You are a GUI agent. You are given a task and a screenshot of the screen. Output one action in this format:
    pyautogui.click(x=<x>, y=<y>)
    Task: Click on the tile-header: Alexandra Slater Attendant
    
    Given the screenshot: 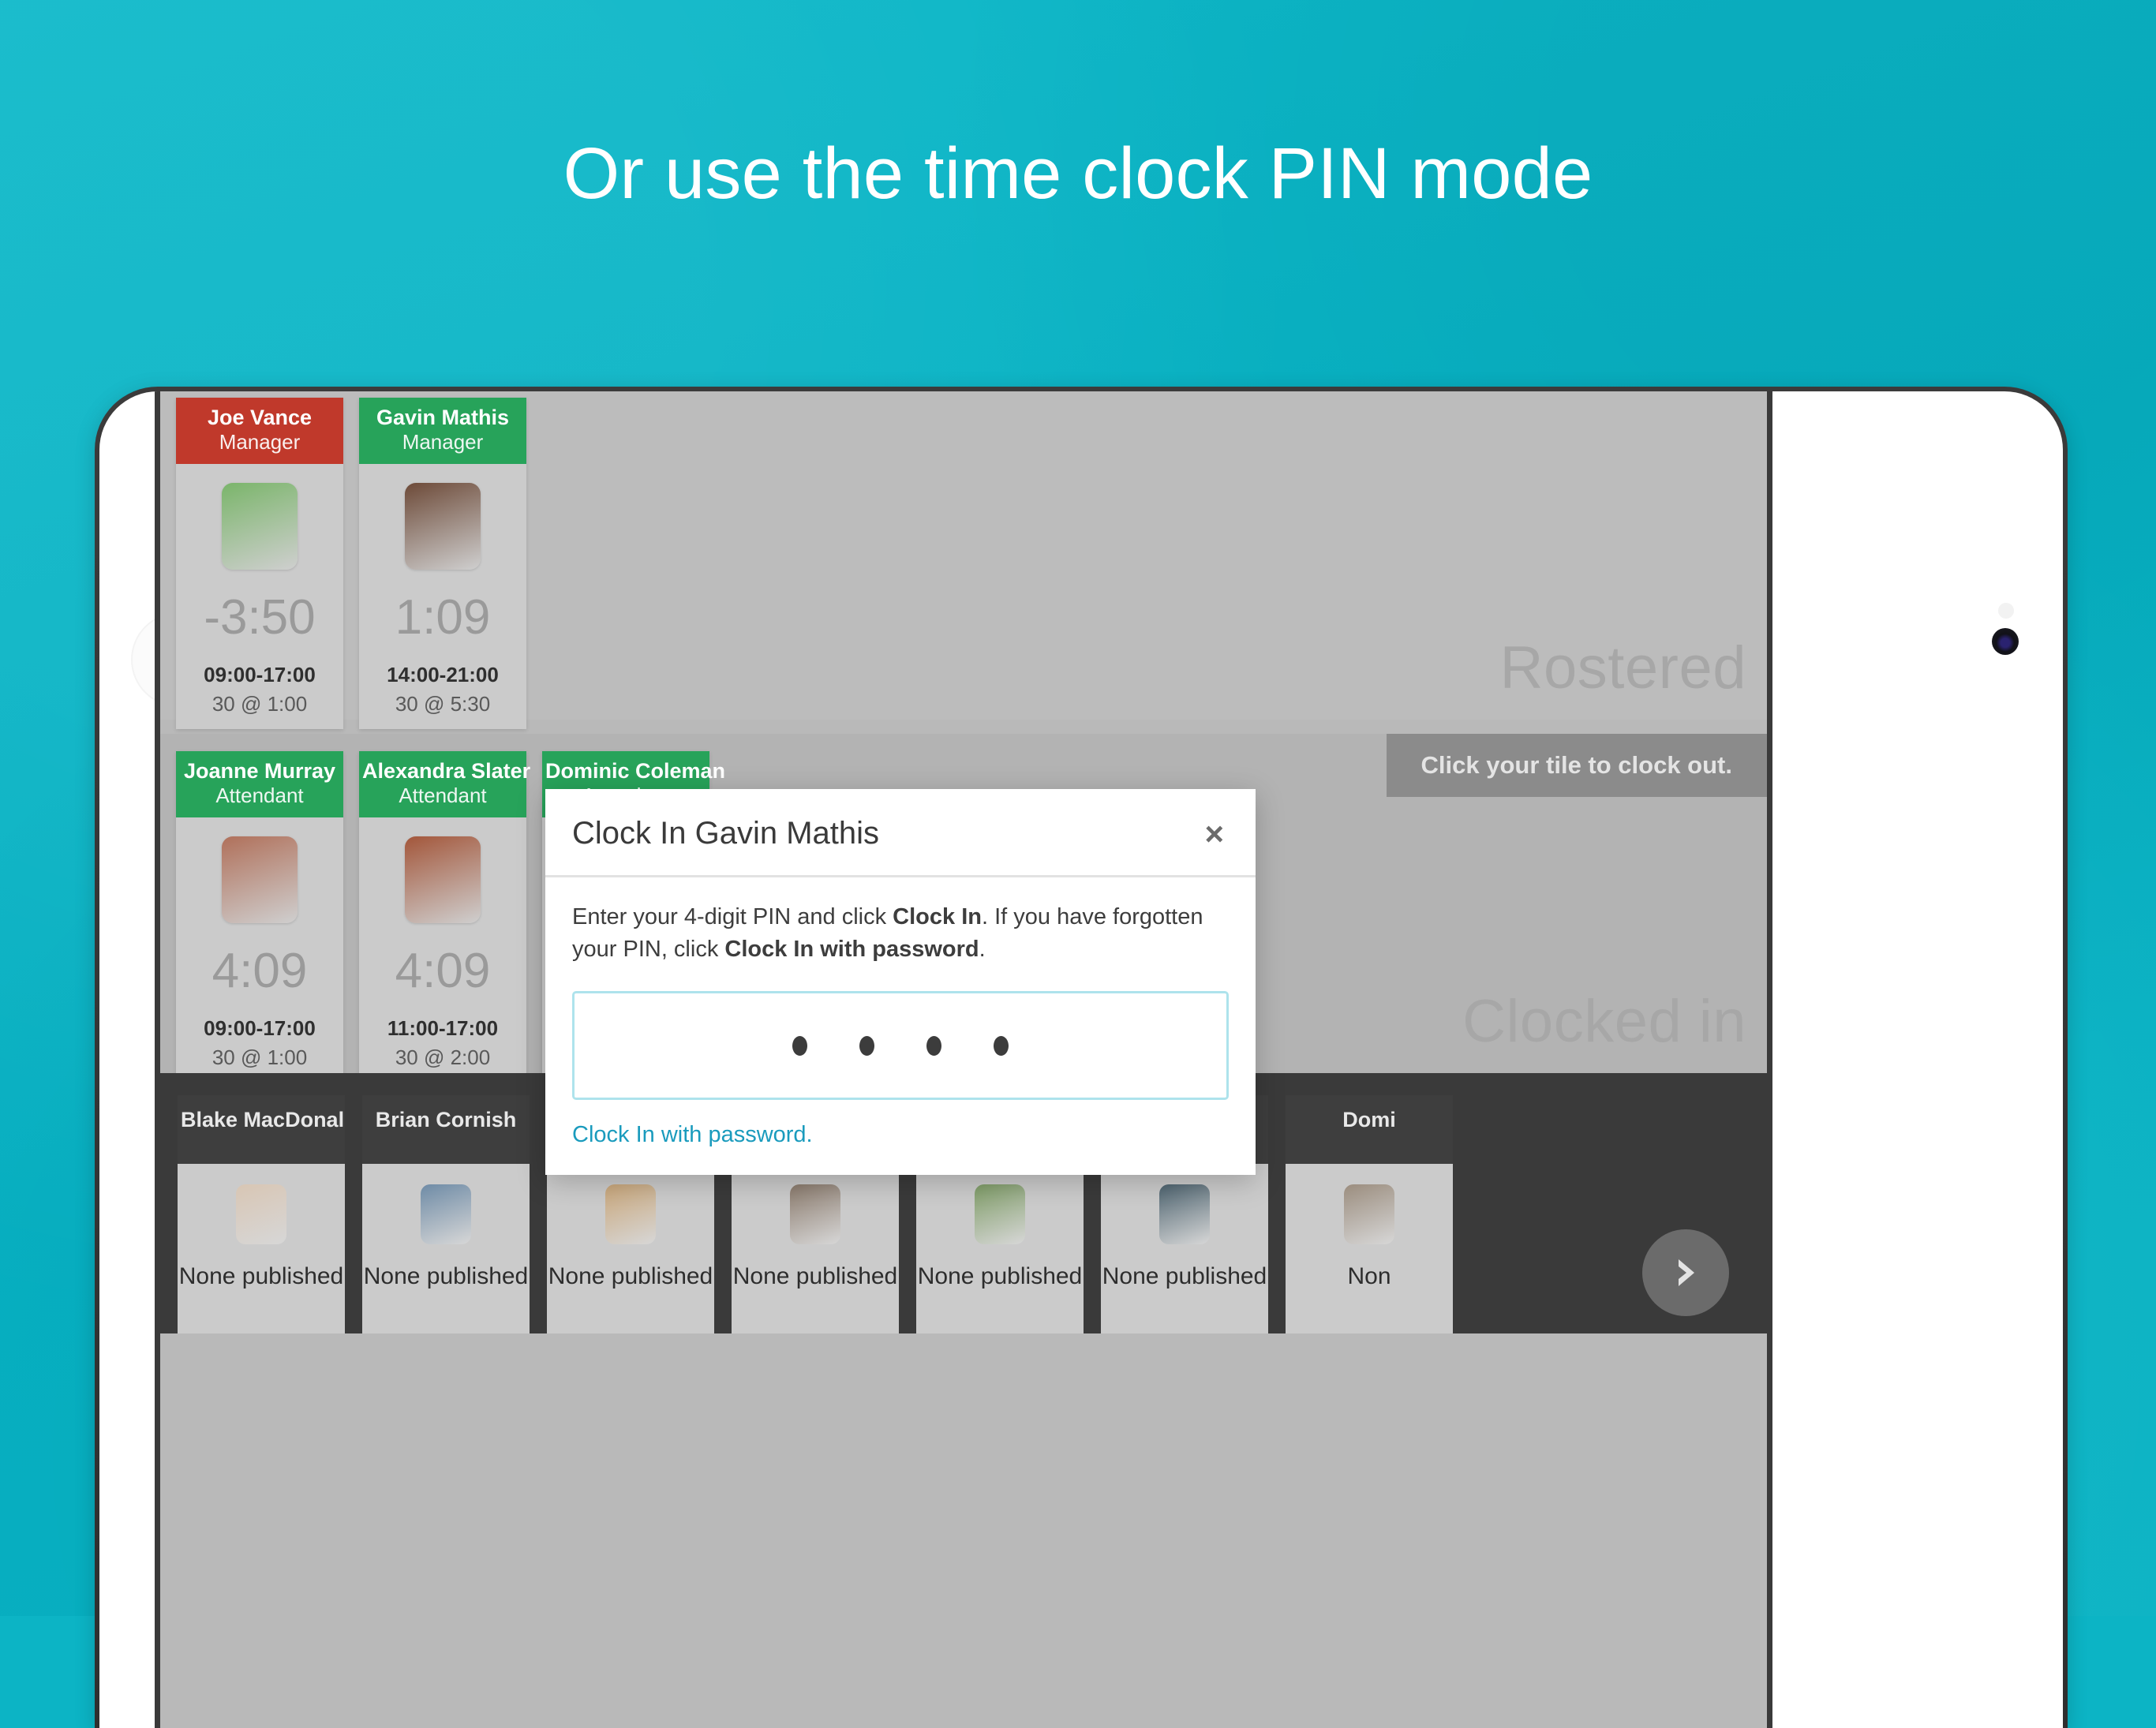 What is the action you would take?
    pyautogui.click(x=445, y=784)
    